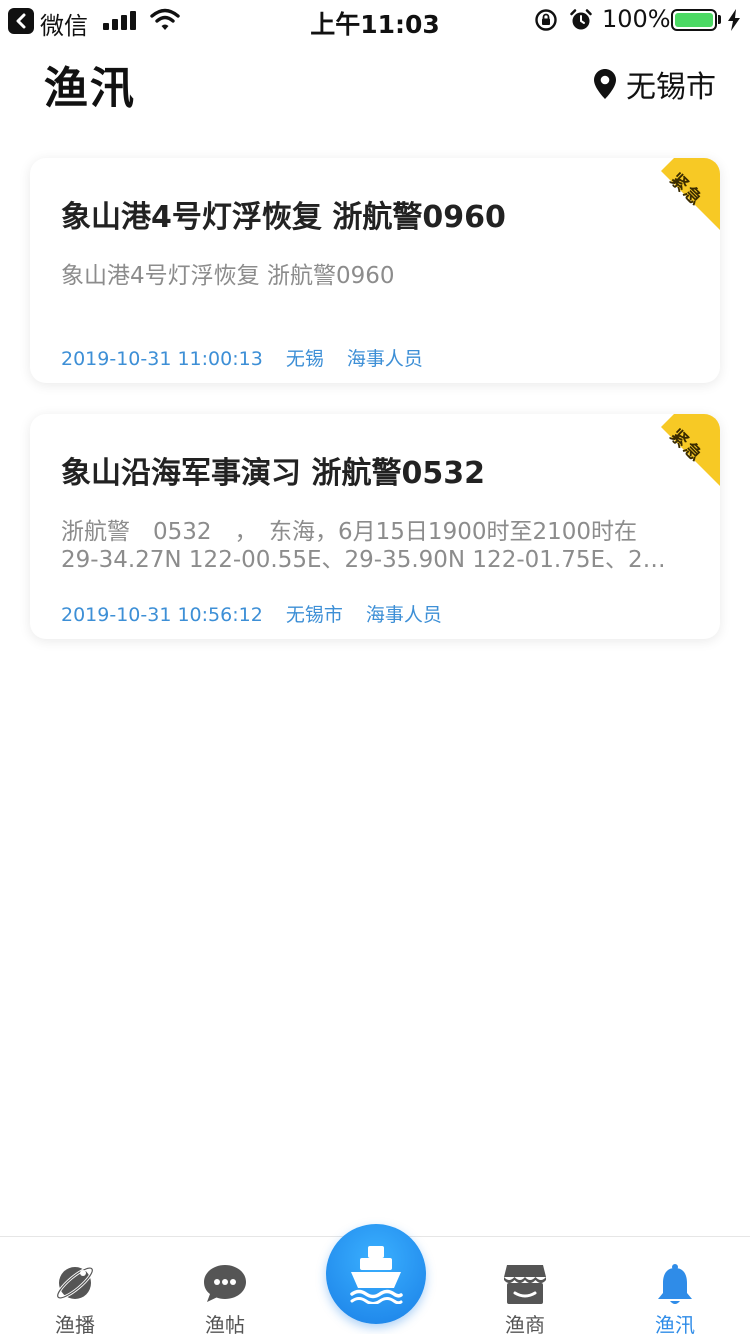 The width and height of the screenshot is (750, 1334). What do you see at coordinates (375, 20) in the screenshot?
I see `status-bar: 微信 上午11:03 100%` at bounding box center [375, 20].